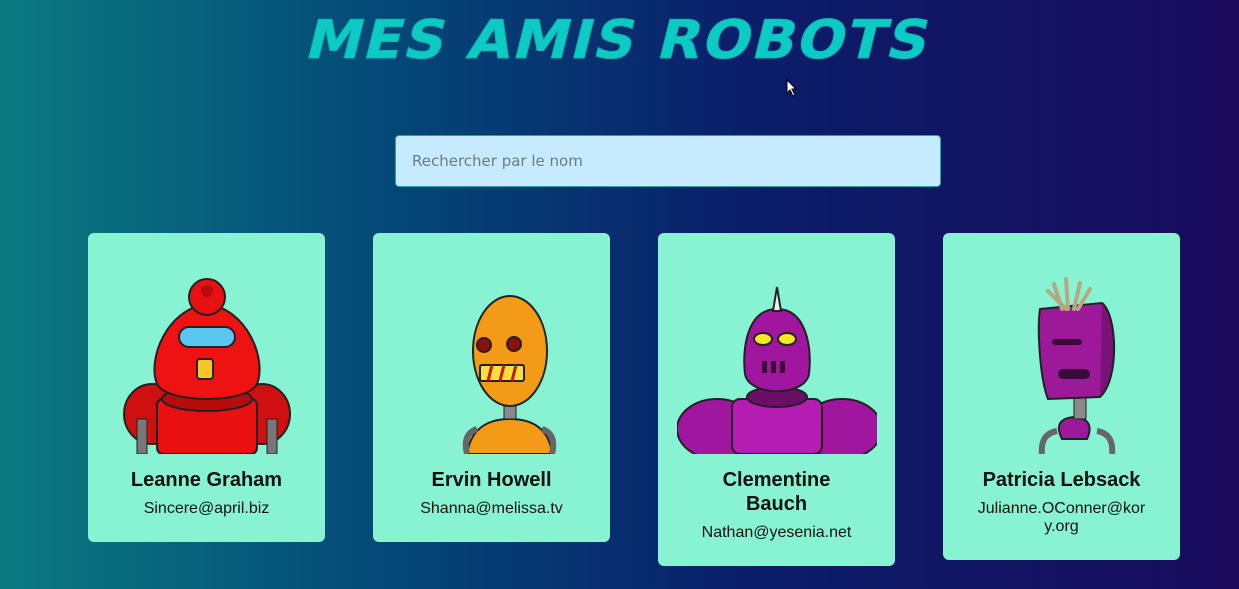 This screenshot has height=589, width=1239. Describe the element at coordinates (619, 40) in the screenshot. I see `page-title: MES AMIS ROBOTS` at that location.